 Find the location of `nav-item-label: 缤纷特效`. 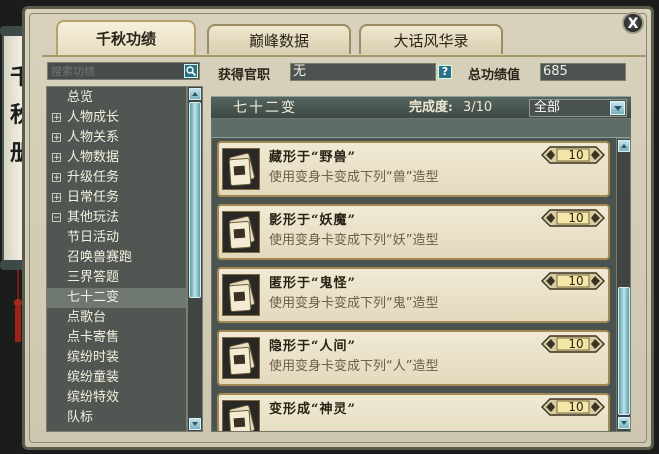

nav-item-label: 缤纷特效 is located at coordinates (93, 397).